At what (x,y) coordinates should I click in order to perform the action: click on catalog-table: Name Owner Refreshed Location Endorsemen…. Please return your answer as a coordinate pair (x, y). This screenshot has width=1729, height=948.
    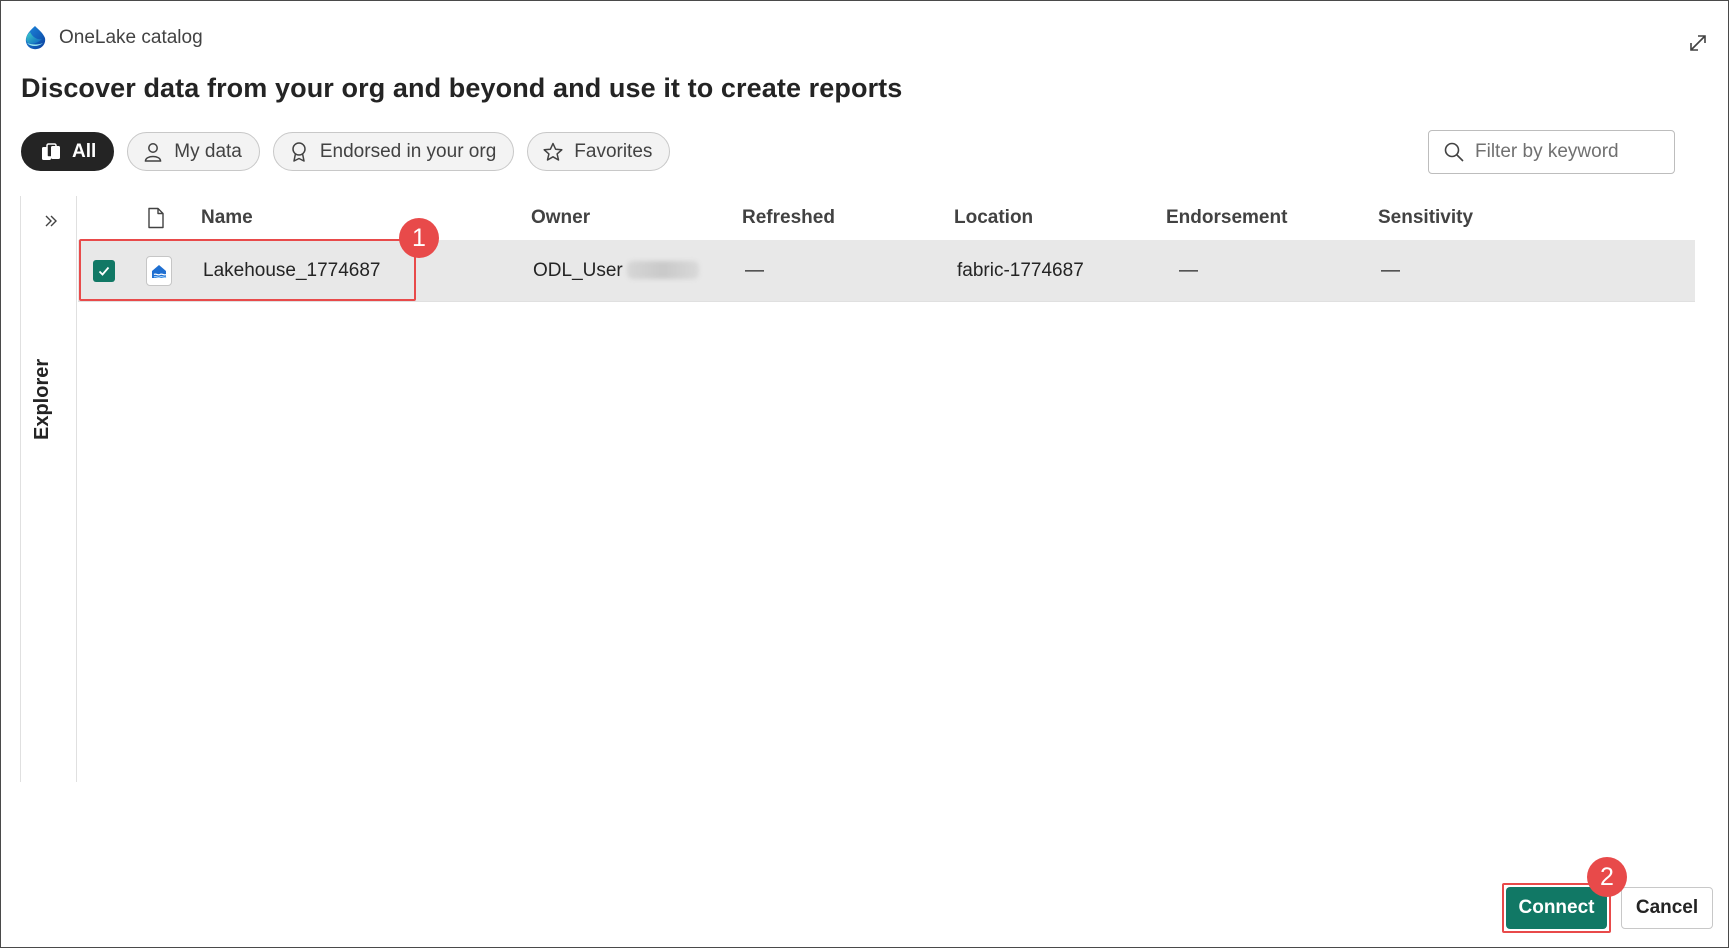
    Looking at the image, I should click on (886, 249).